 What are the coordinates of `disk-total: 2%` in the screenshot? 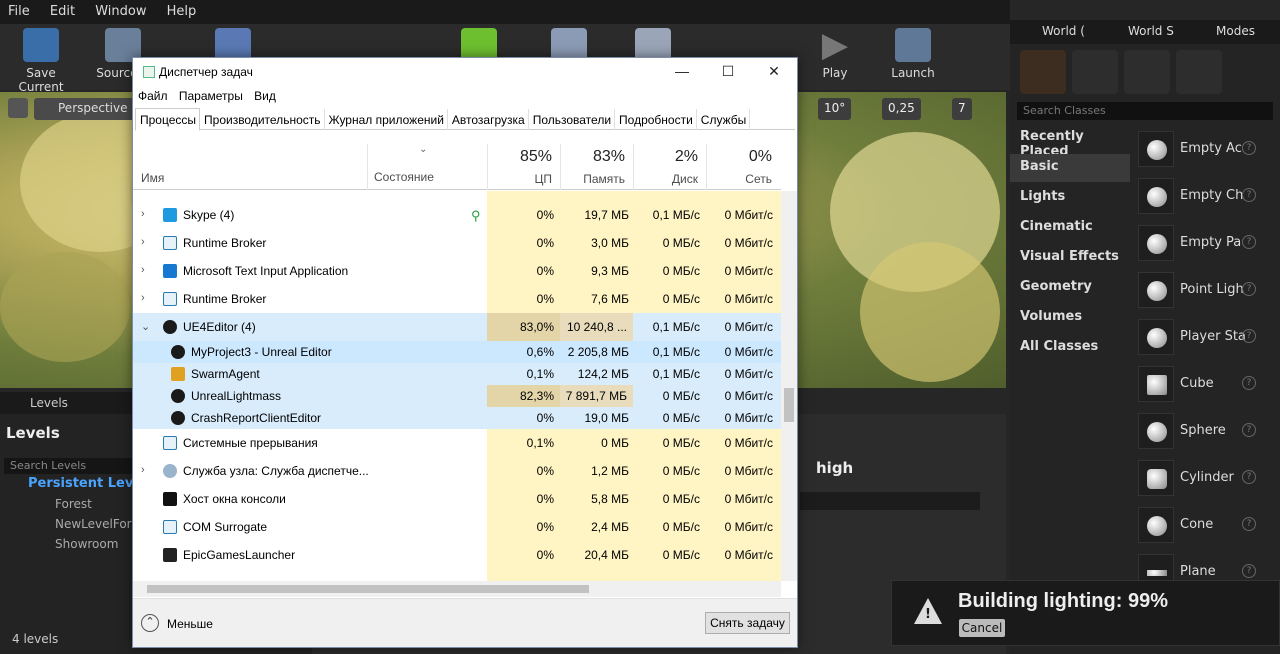 It's located at (686, 156).